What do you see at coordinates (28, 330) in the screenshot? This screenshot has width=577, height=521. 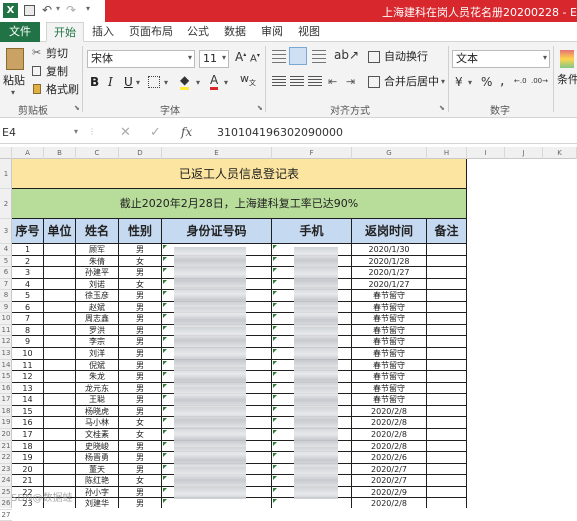 I see `seq-cell: 8` at bounding box center [28, 330].